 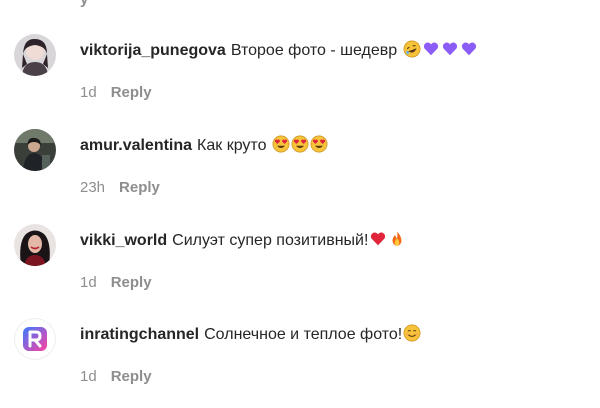 What do you see at coordinates (84, 4) in the screenshot?
I see `previous-comment-reply-fragment: y` at bounding box center [84, 4].